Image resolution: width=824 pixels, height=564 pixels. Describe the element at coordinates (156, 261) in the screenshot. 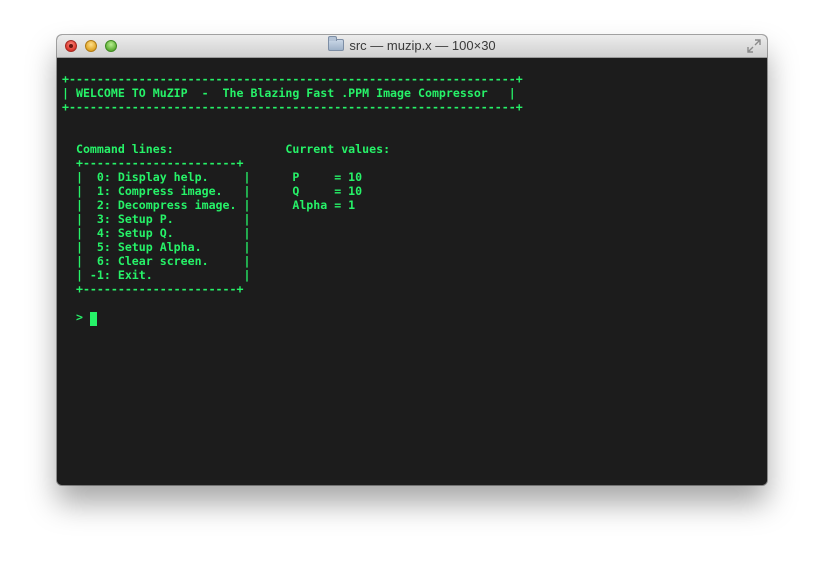

I see `menu-item-clear-screen: | 6: Clear screen. |` at that location.